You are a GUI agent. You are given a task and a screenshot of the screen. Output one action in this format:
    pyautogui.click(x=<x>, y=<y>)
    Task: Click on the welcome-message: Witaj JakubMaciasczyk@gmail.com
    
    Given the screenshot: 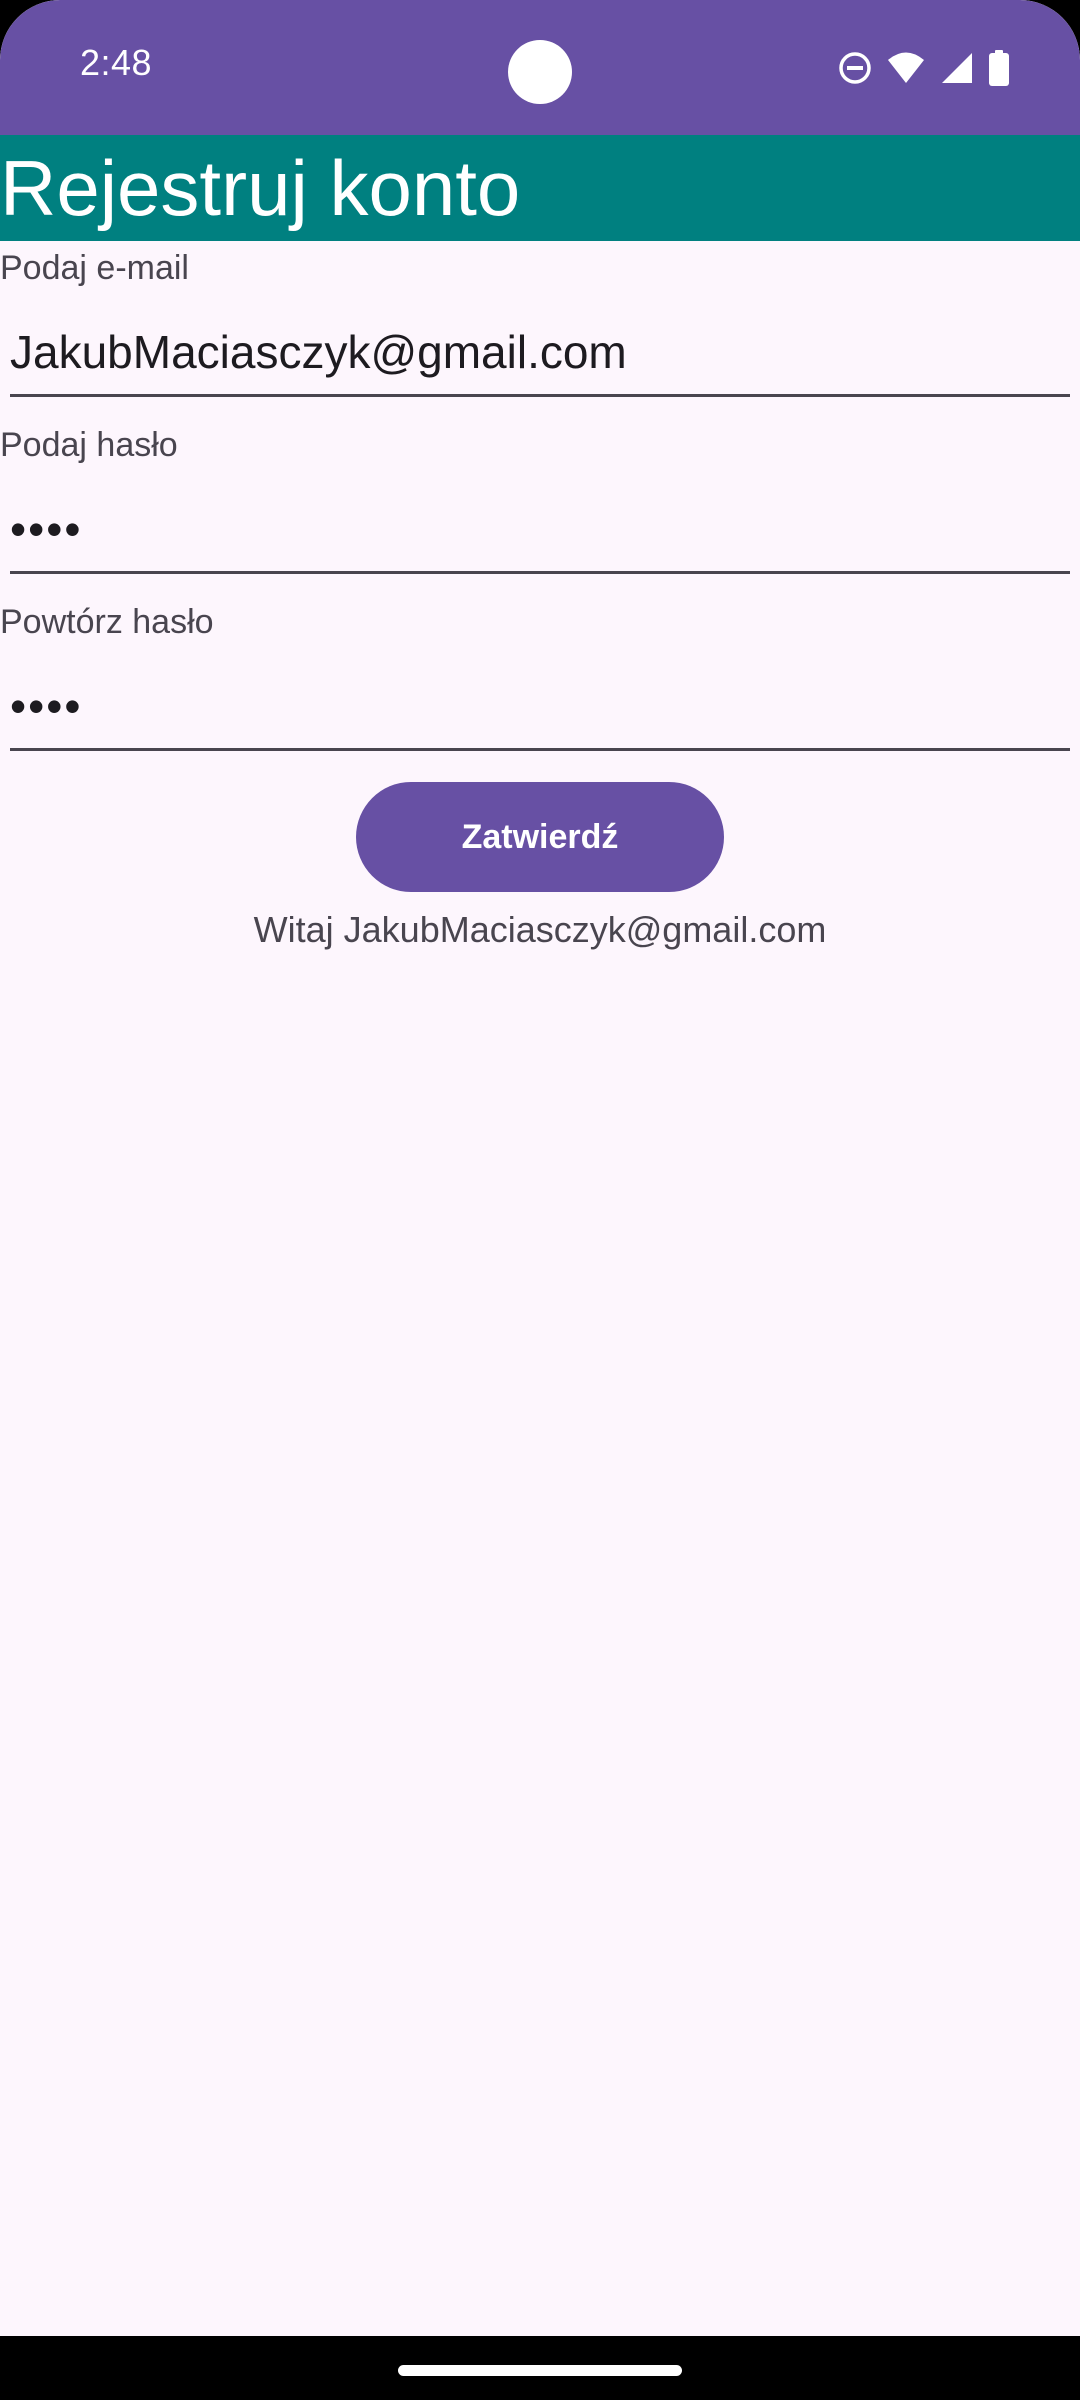 What is the action you would take?
    pyautogui.click(x=540, y=929)
    